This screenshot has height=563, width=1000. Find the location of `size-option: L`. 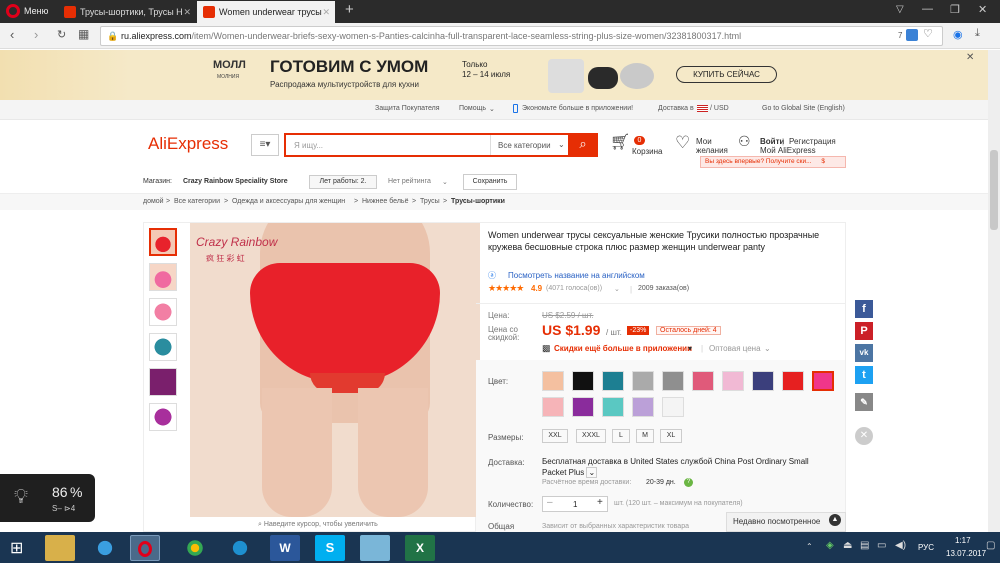

size-option: L is located at coordinates (621, 436).